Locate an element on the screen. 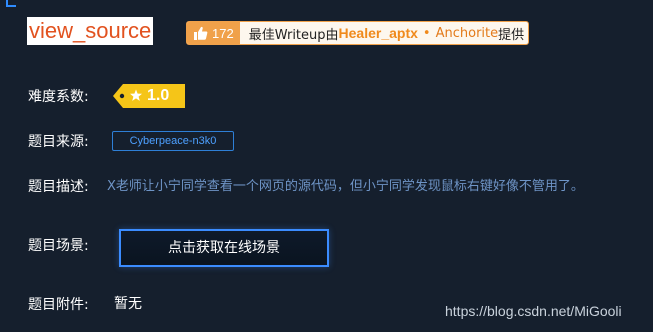 This screenshot has height=332, width=653. description-text: X老师让小宁同学查看一个网页的源代码，但小宁同学发现鼠标右键好像不管用了。 is located at coordinates (345, 186).